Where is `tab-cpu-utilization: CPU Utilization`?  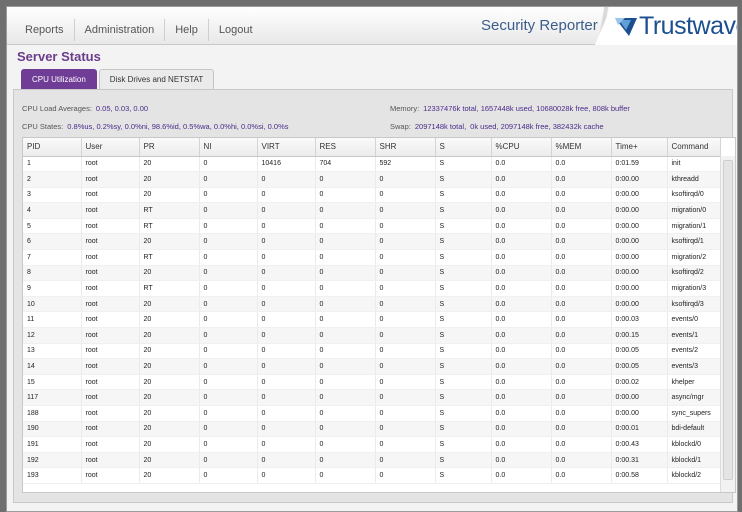 tab-cpu-utilization: CPU Utilization is located at coordinates (59, 79).